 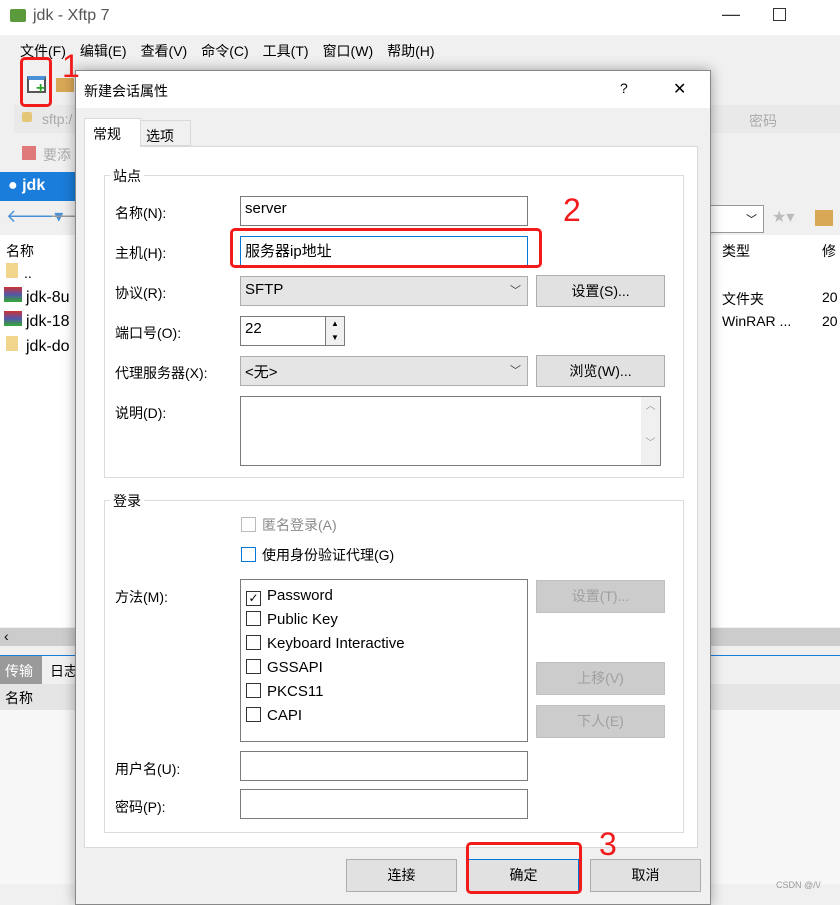 I want to click on tab-log: 日志, so click(x=64, y=671).